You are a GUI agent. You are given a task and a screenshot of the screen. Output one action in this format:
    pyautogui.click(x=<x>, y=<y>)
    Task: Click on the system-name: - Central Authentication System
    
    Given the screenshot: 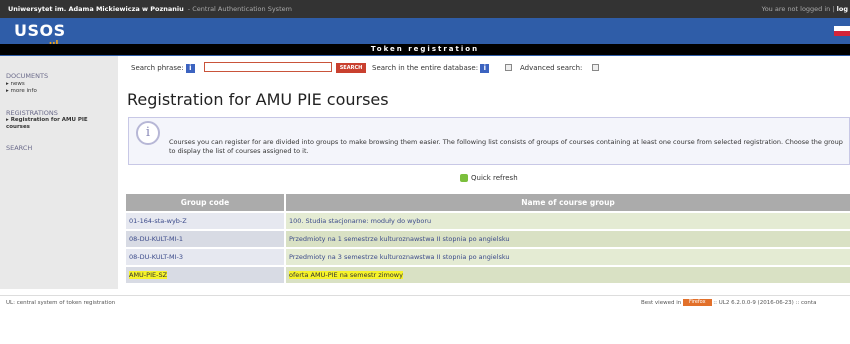 What is the action you would take?
    pyautogui.click(x=239, y=9)
    